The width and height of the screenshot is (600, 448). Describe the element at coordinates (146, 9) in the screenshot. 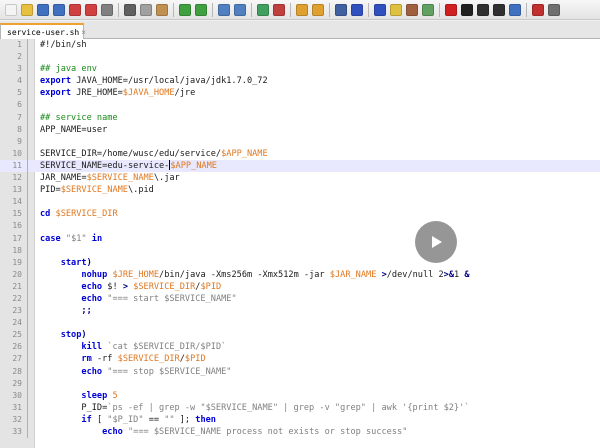

I see `copy-icon` at that location.